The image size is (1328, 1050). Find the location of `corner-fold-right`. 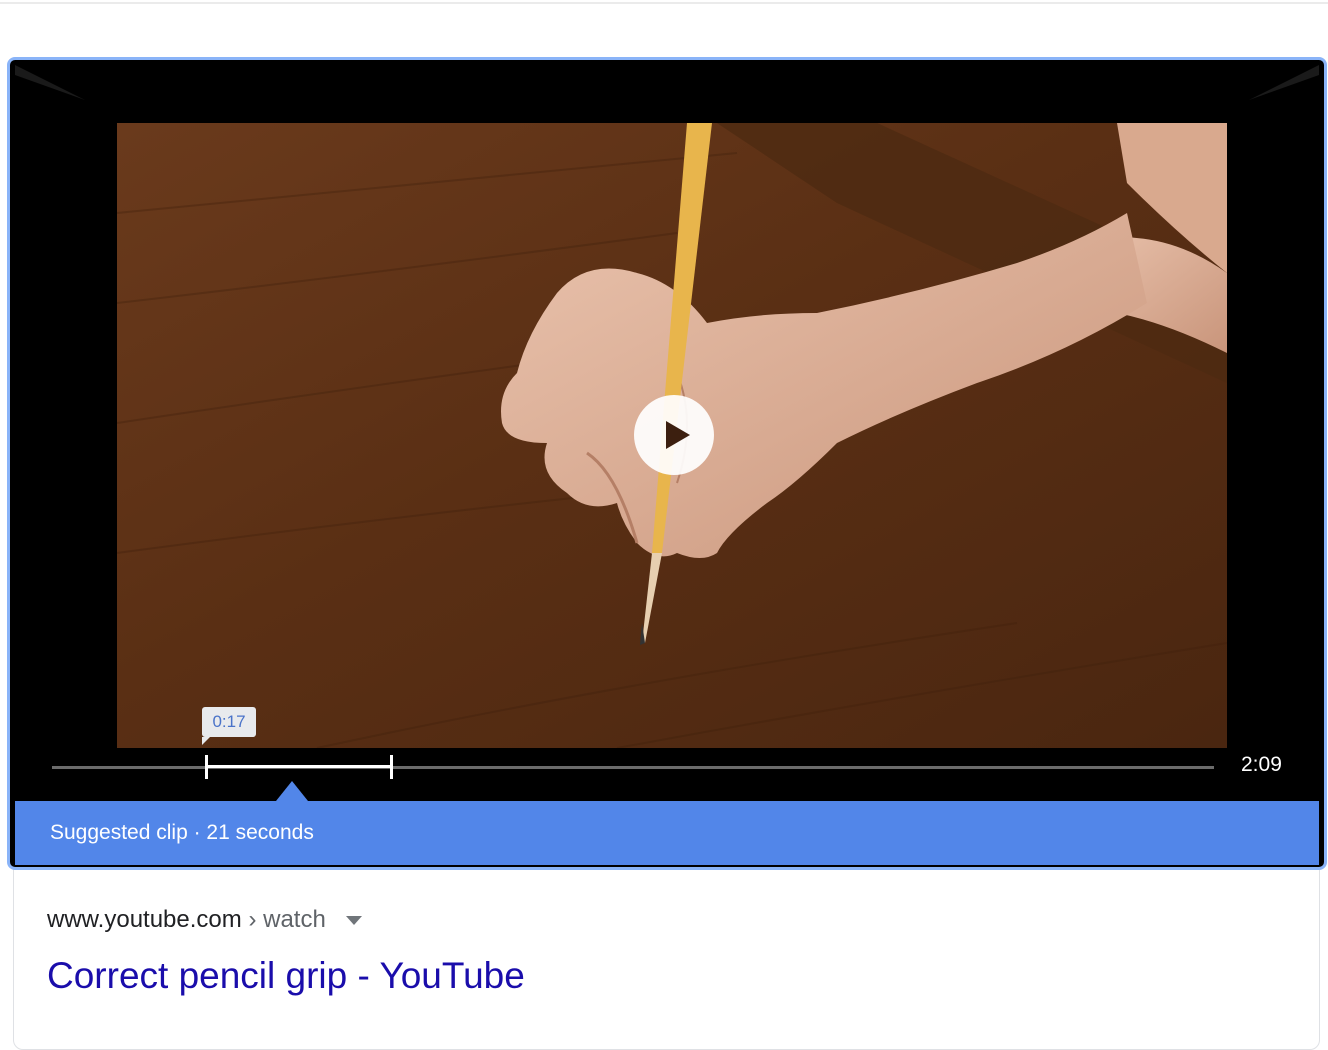

corner-fold-right is located at coordinates (1284, 82).